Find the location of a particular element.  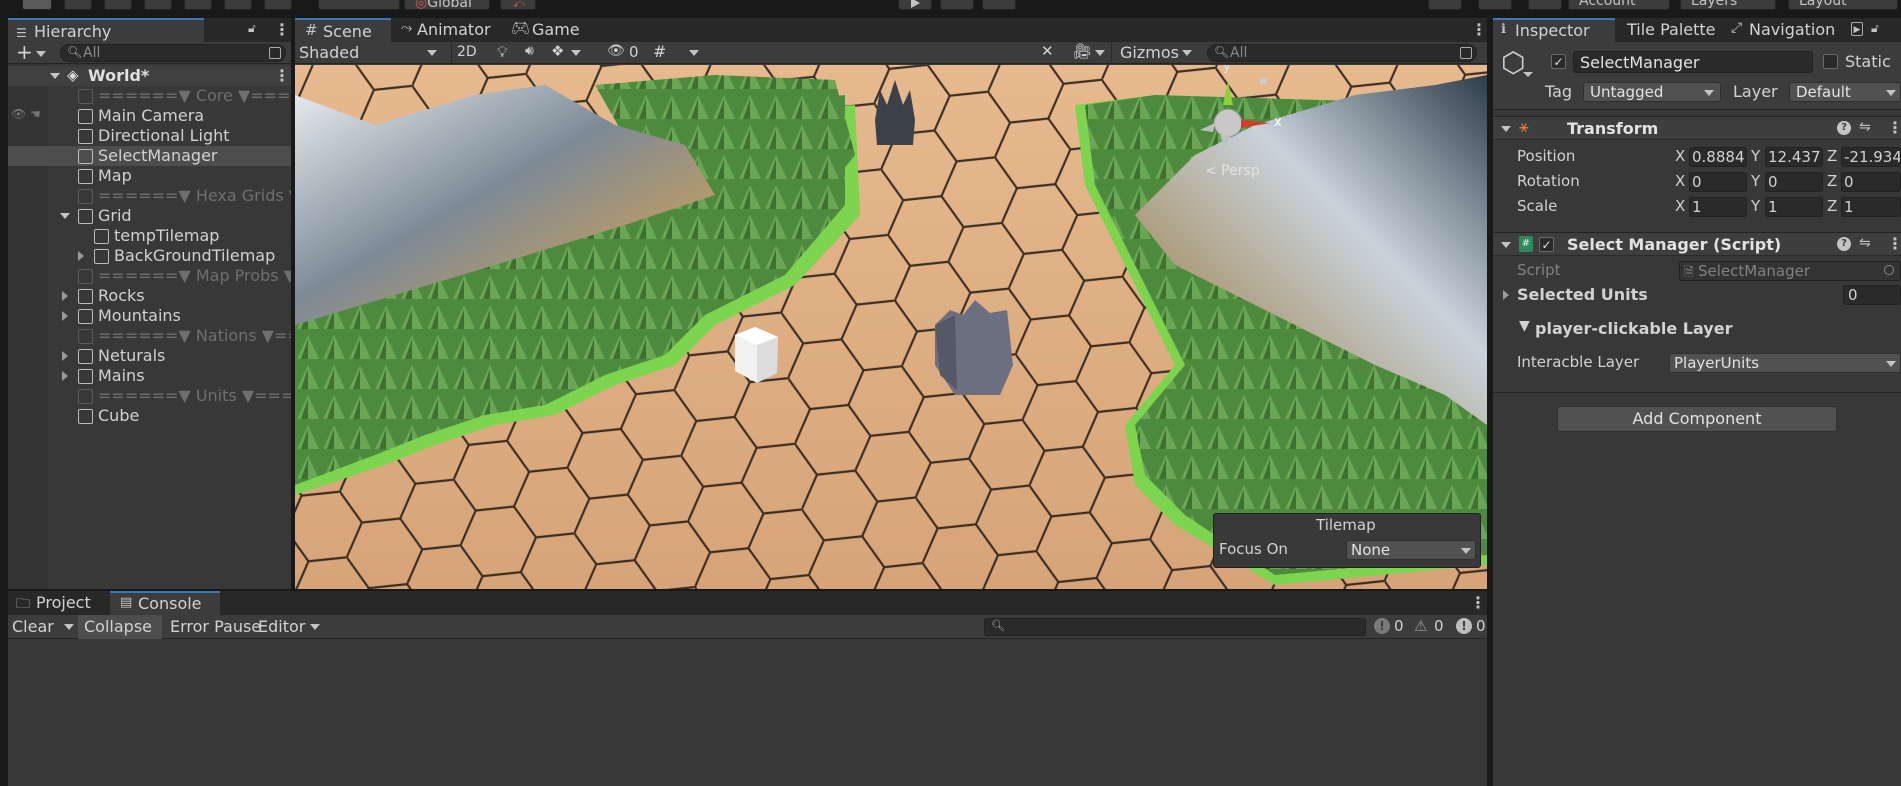

list-item: SelectManager is located at coordinates (149, 156).